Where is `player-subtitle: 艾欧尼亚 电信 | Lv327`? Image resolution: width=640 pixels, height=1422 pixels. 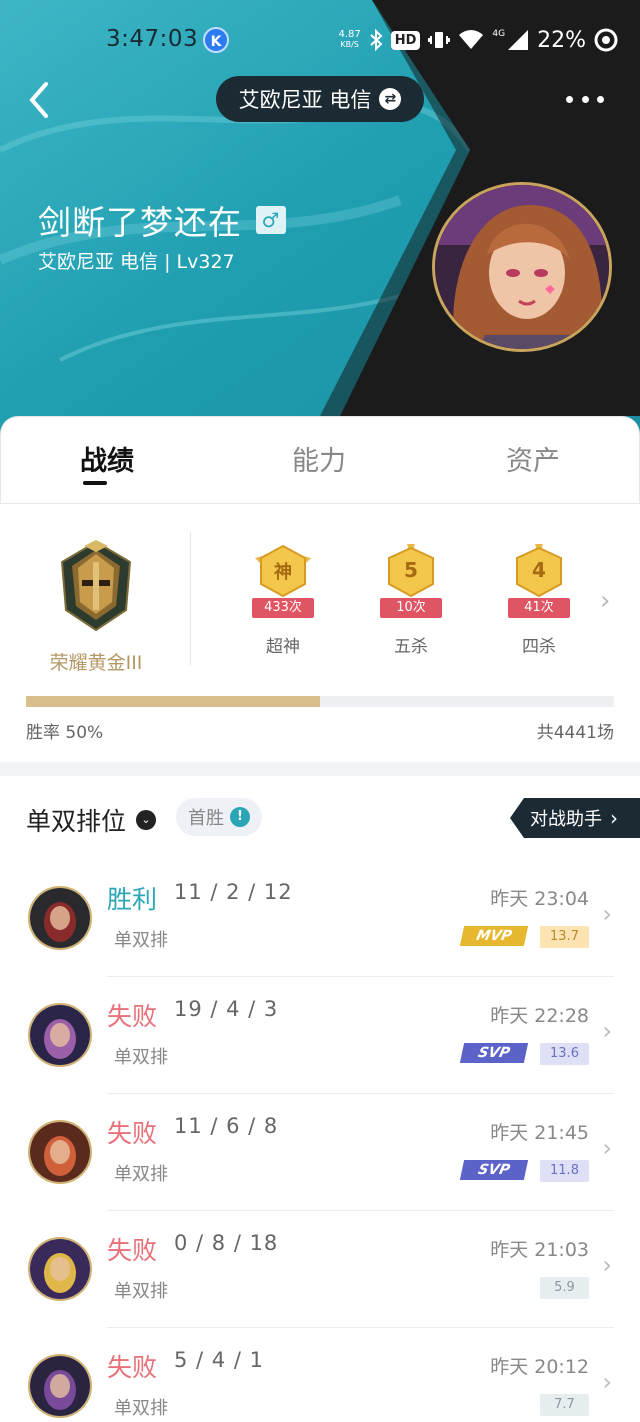
player-subtitle: 艾欧尼亚 电信 | Lv327 is located at coordinates (136, 262).